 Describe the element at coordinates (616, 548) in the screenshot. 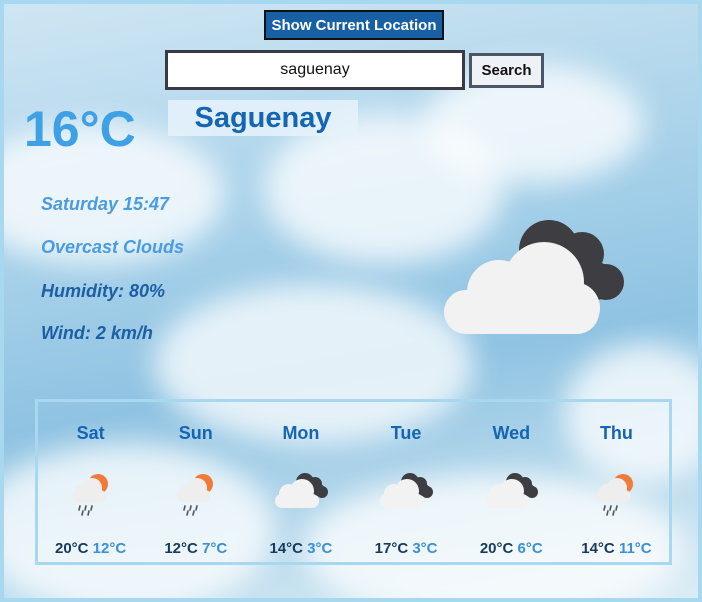

I see `forecast-temps: 14°C 11°C` at that location.